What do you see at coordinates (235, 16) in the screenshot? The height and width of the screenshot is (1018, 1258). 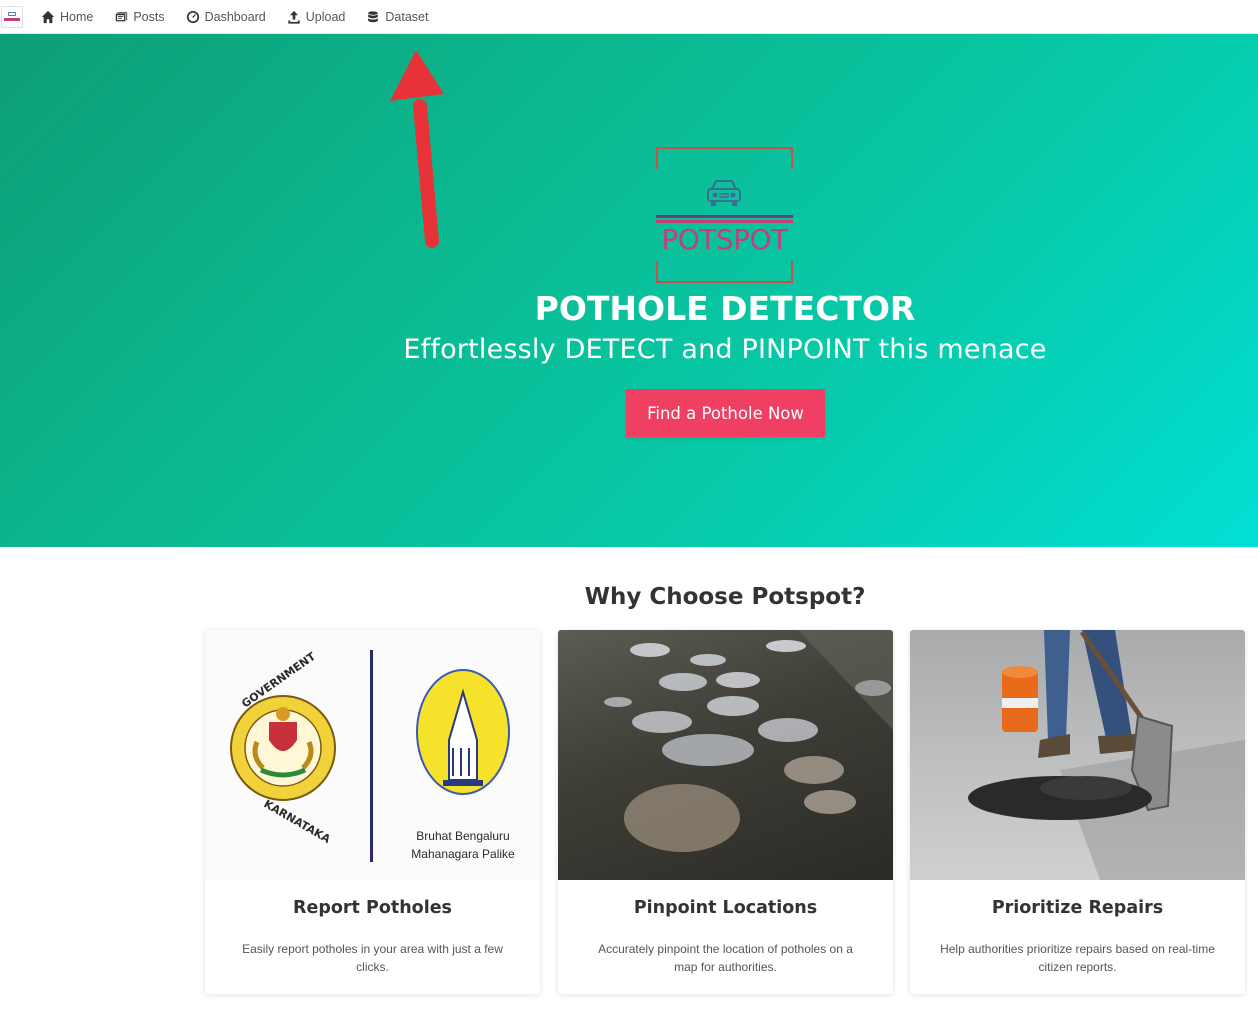 I see `nav-item-label: Dashboard` at bounding box center [235, 16].